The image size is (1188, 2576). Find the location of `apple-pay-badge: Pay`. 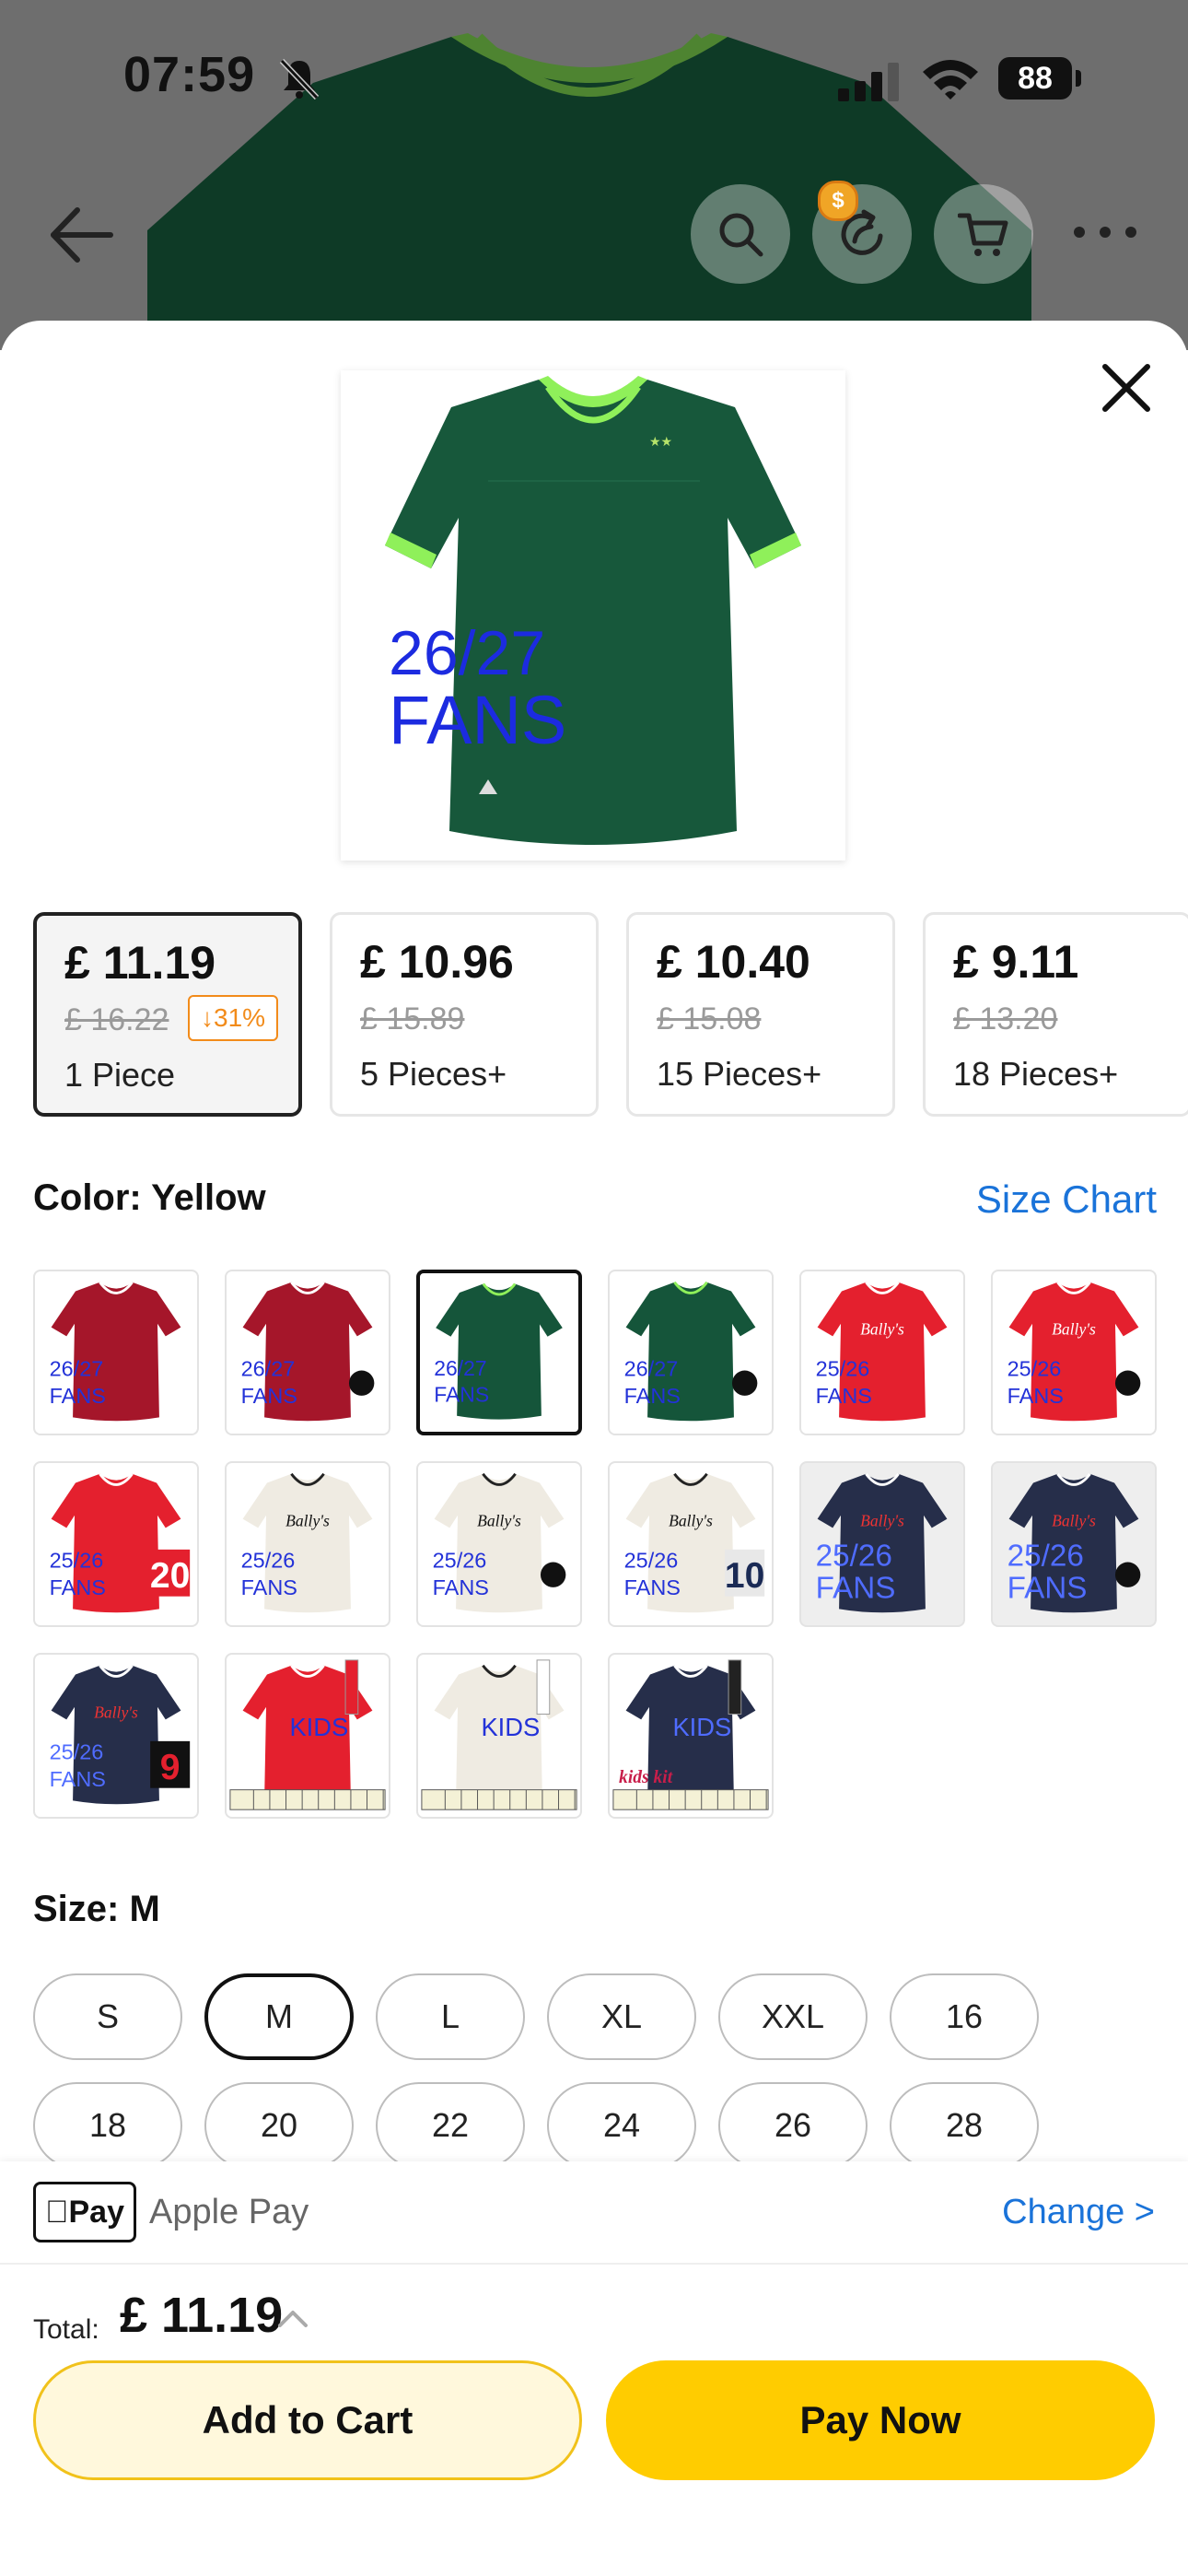

apple-pay-badge: Pay is located at coordinates (84, 2212).